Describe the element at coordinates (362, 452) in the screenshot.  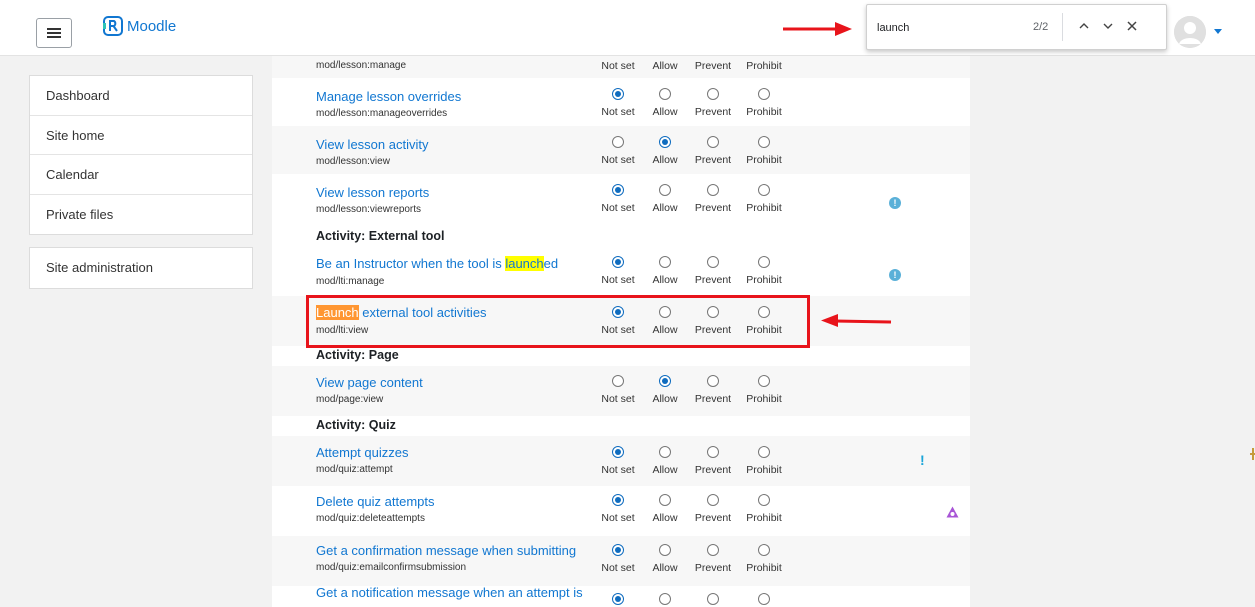
I see `capability-link: Attempt quizzes` at that location.